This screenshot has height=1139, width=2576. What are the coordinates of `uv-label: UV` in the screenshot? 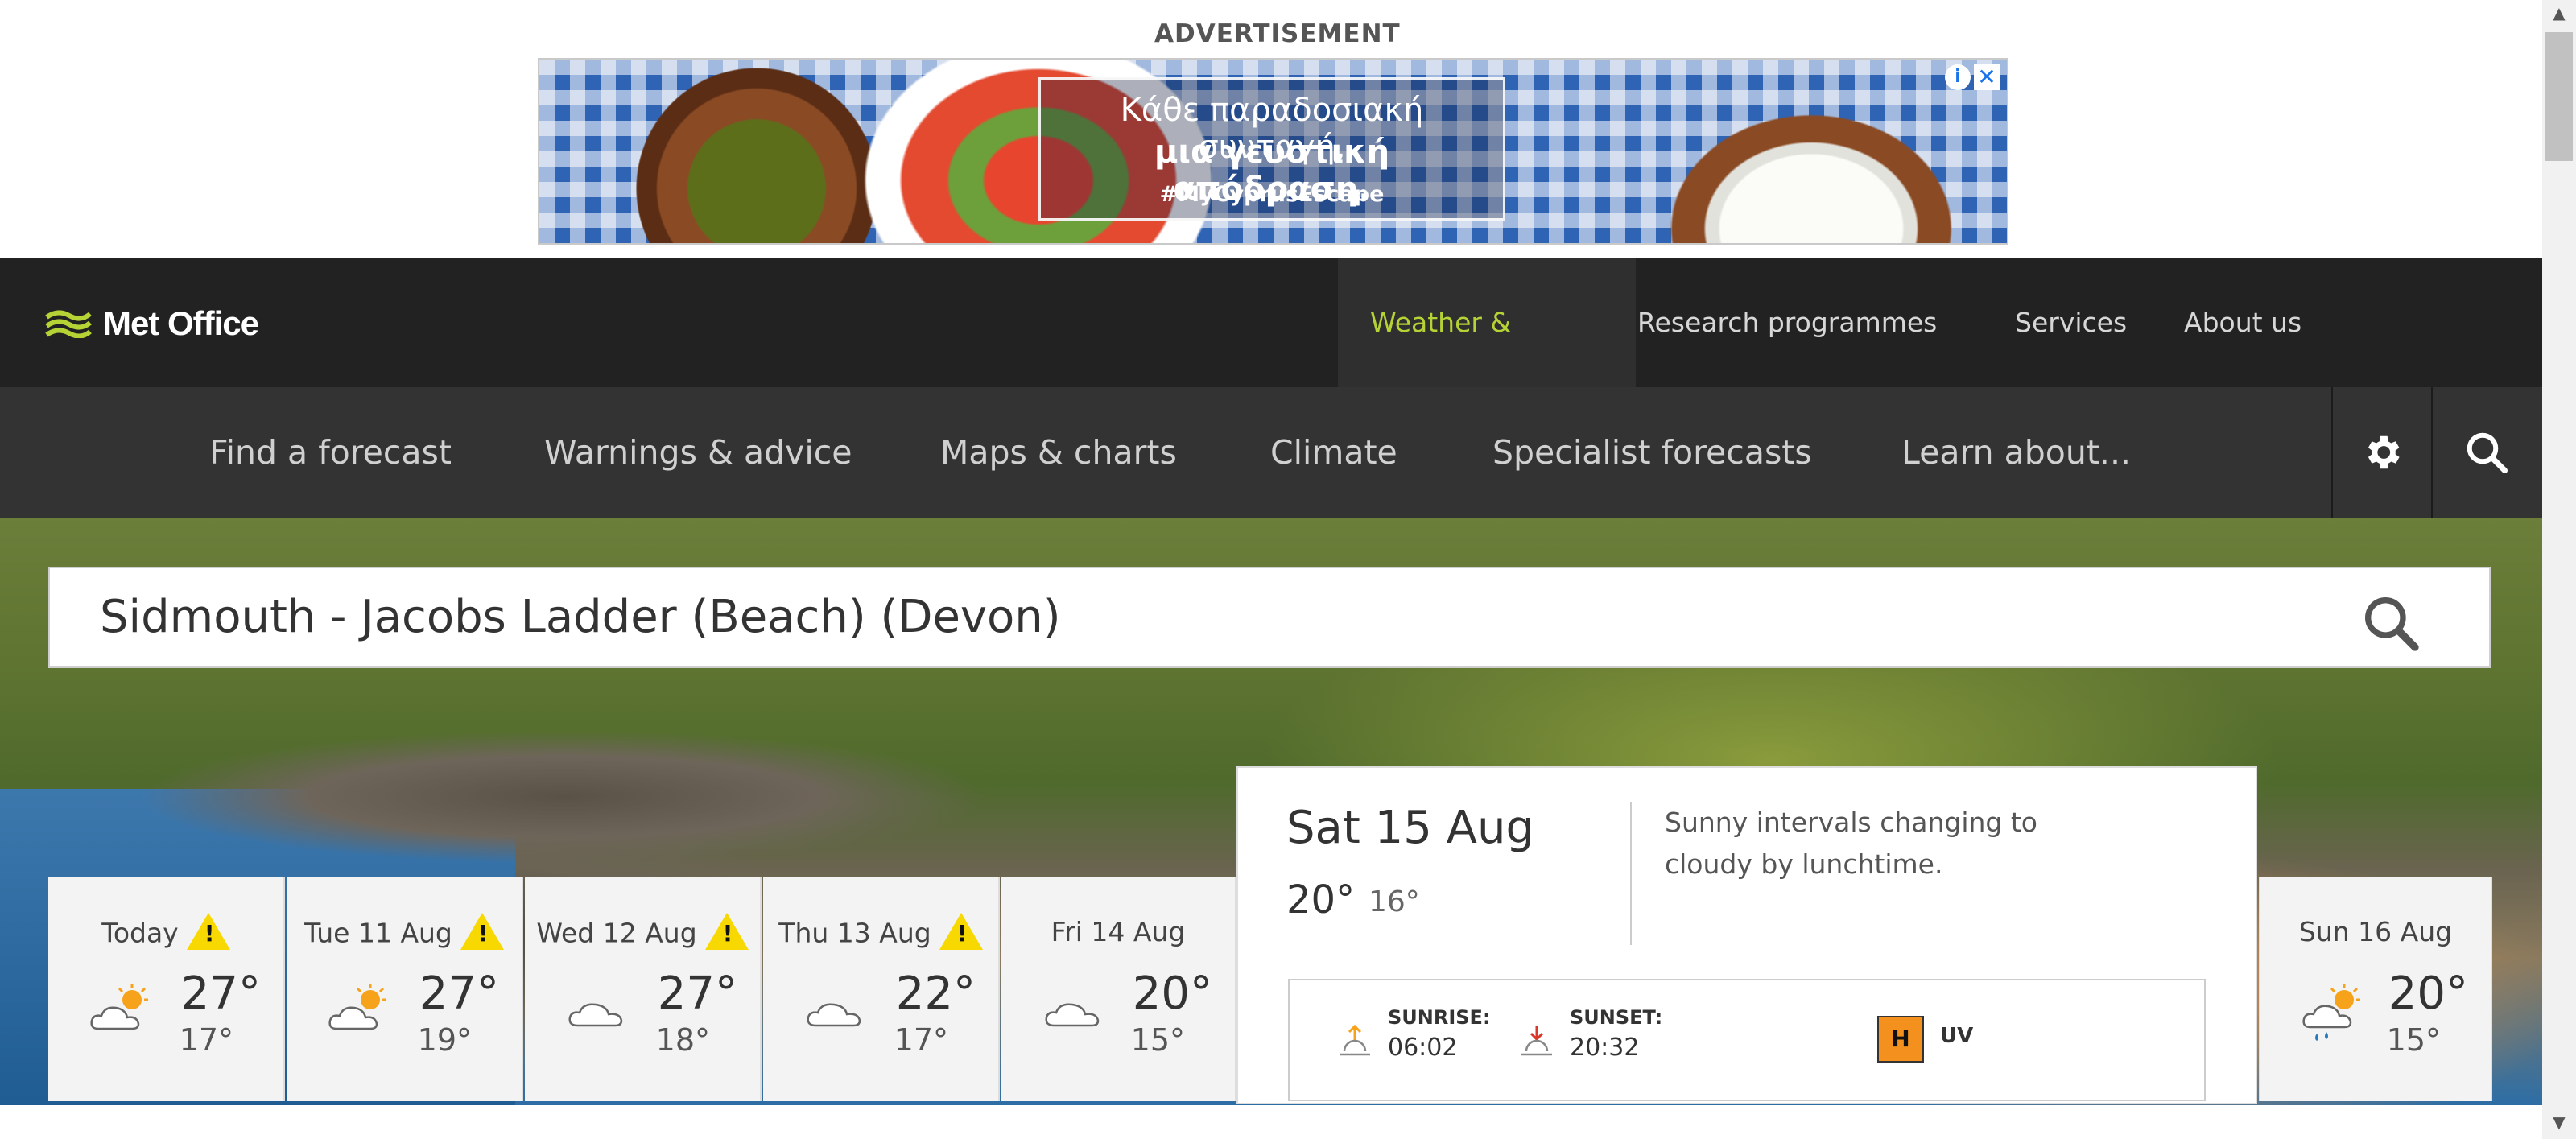 It's located at (1957, 1036).